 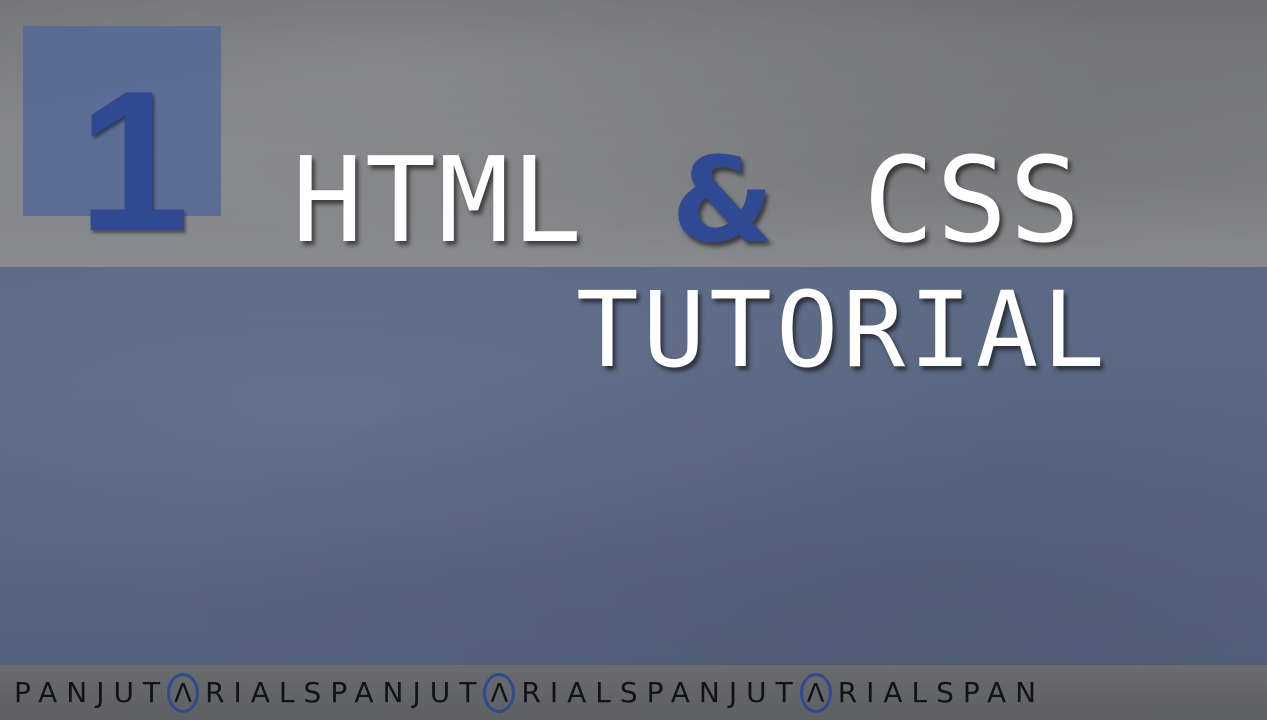 What do you see at coordinates (973, 200) in the screenshot?
I see `title-css: CSS` at bounding box center [973, 200].